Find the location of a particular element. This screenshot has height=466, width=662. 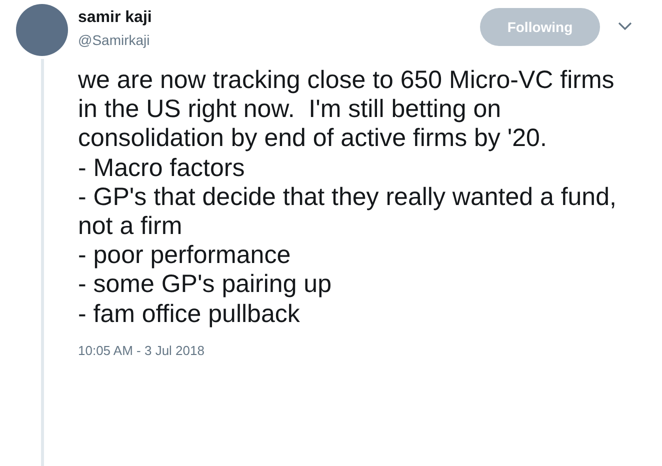

avatar is located at coordinates (42, 30).